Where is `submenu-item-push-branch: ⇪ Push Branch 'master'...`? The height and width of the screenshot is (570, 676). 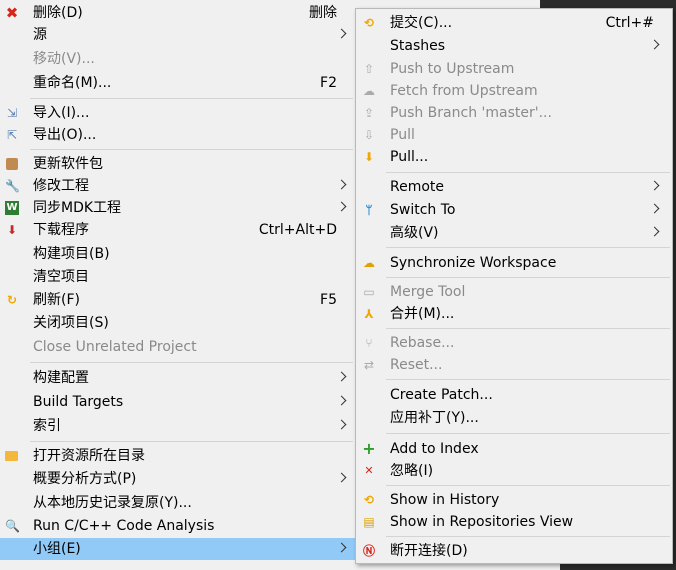 submenu-item-push-branch: ⇪ Push Branch 'master'... is located at coordinates (457, 113).